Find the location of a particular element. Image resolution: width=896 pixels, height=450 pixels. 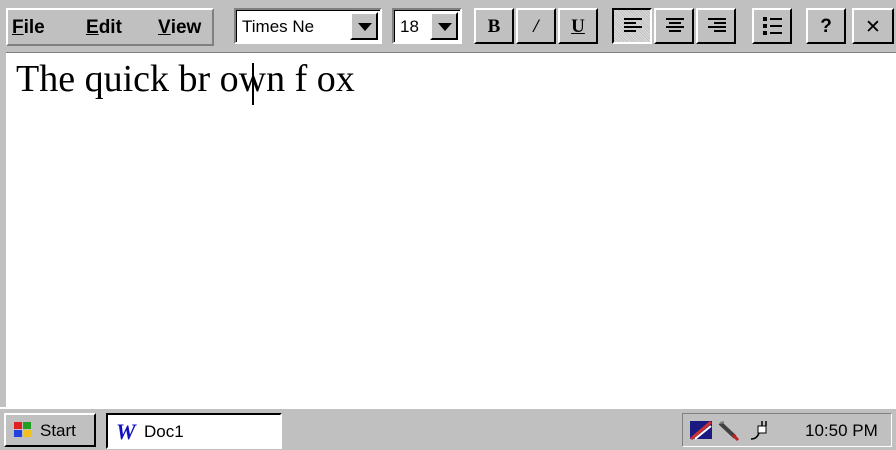

underline-icon: U is located at coordinates (578, 26).